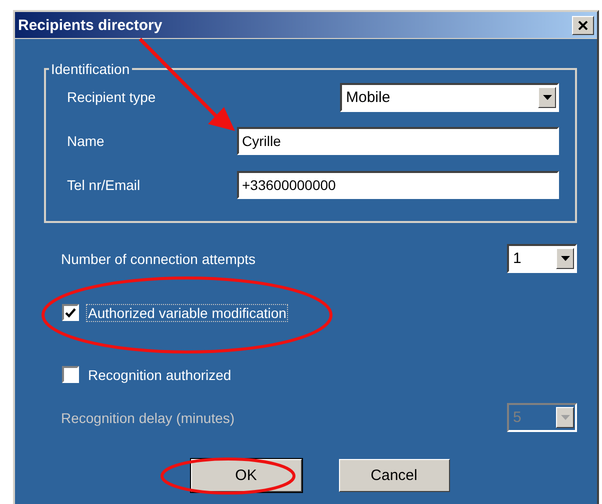 This screenshot has width=602, height=504. Describe the element at coordinates (111, 97) in the screenshot. I see `field-label: Recipient type` at that location.